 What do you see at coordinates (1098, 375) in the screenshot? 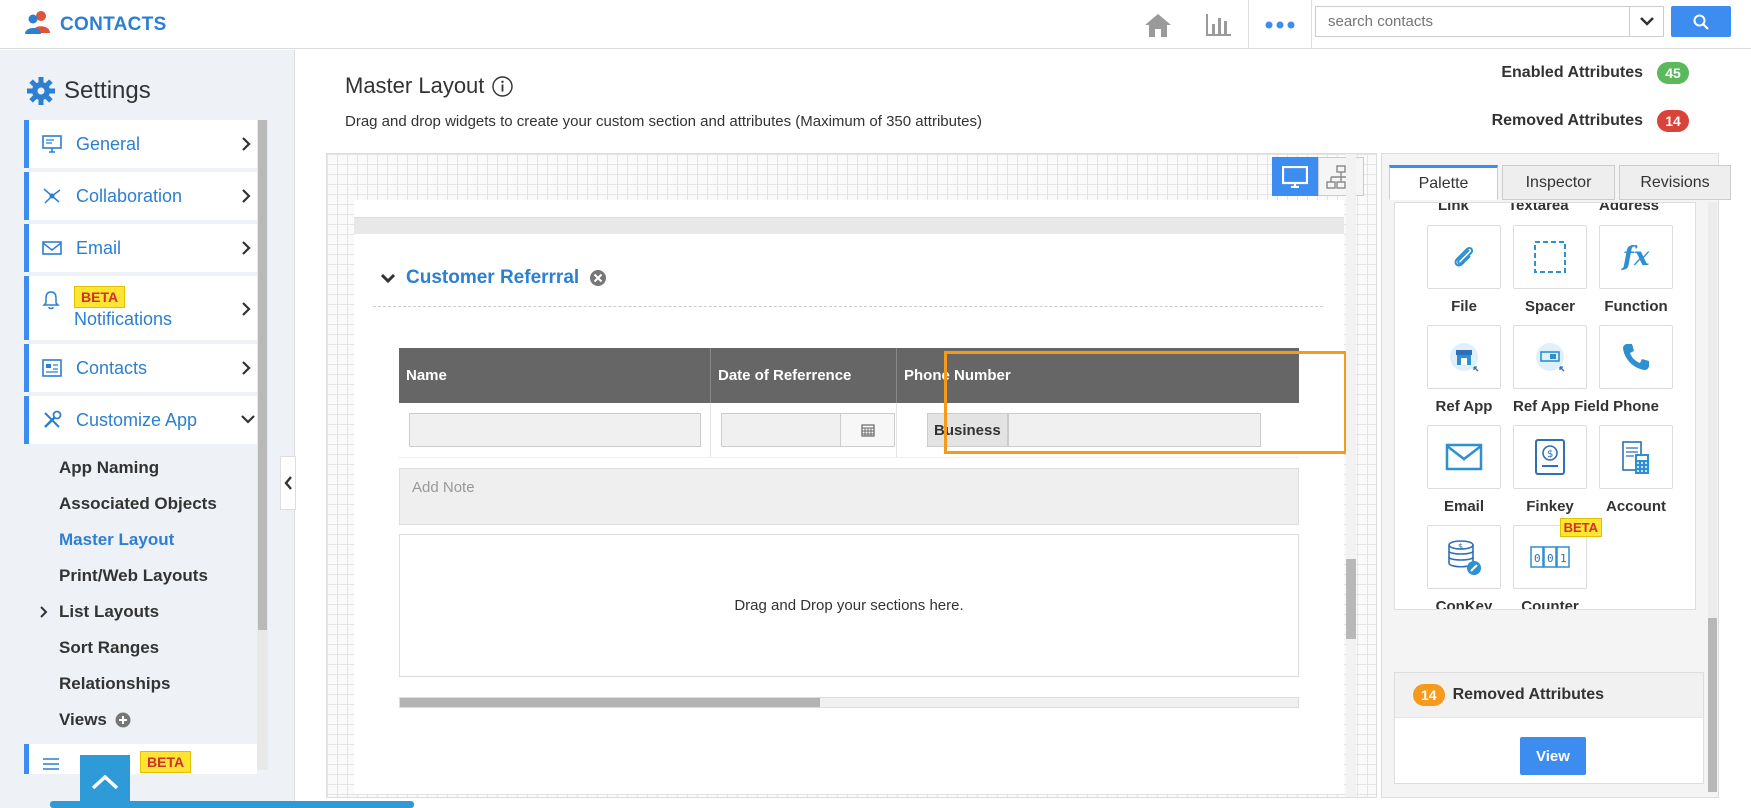
I see `column-header-phone: Phone Number` at bounding box center [1098, 375].